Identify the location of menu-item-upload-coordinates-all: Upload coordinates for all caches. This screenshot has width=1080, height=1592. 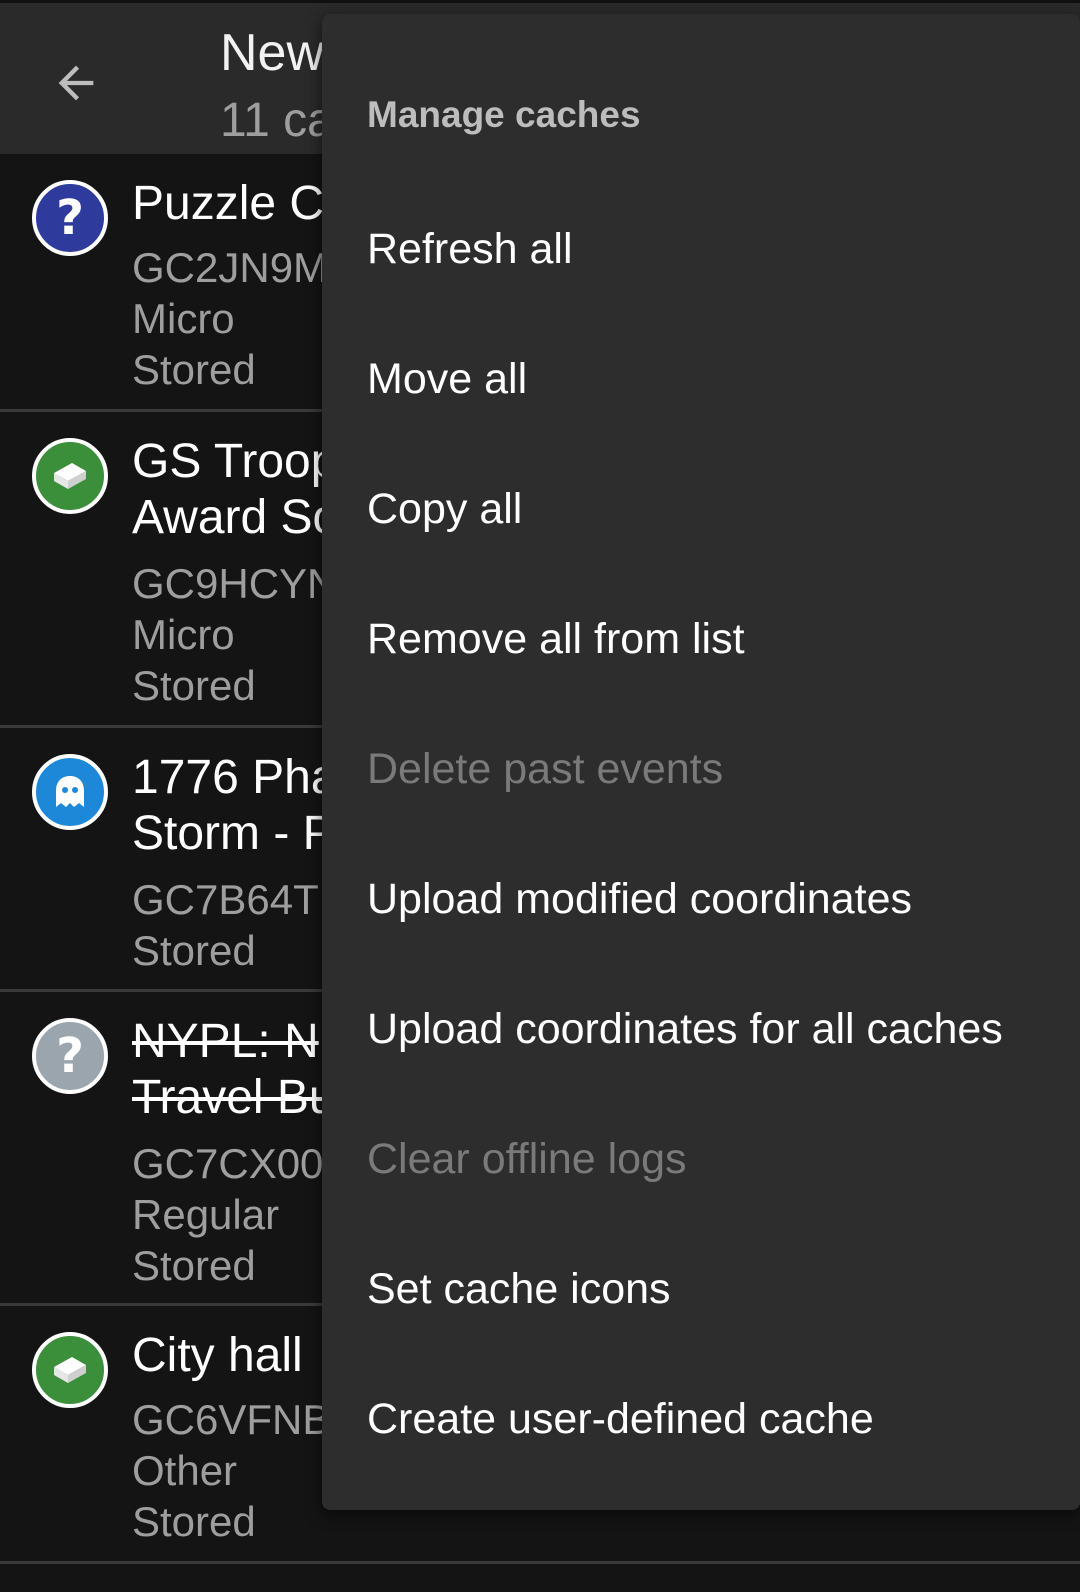
(701, 1029).